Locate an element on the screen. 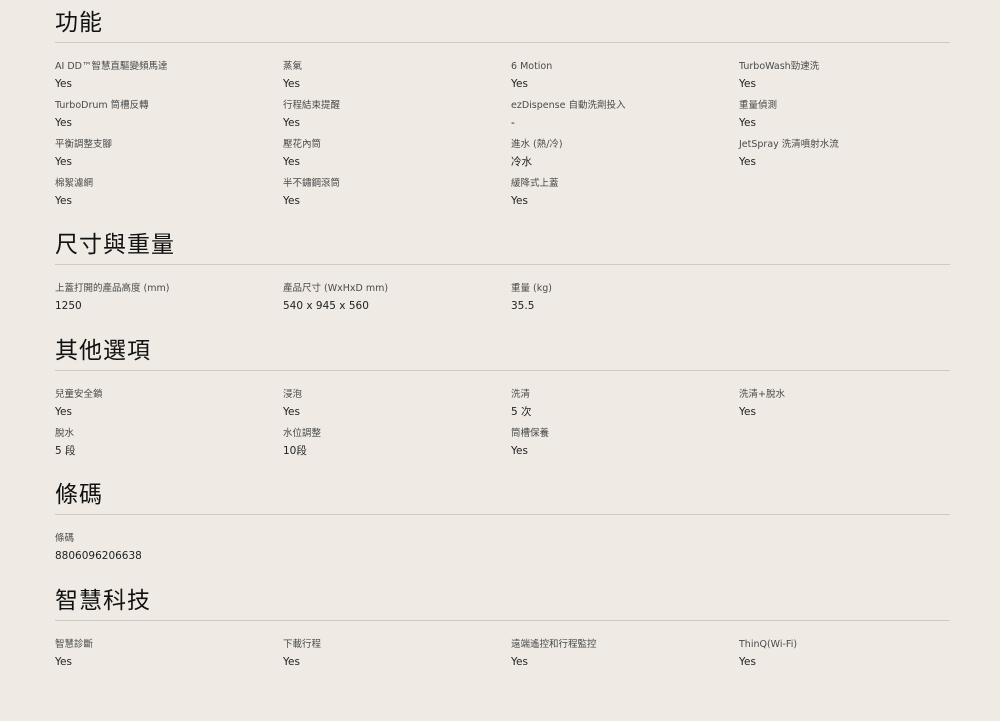  spec-item: 行程結束提醒 Yes is located at coordinates (397, 114).